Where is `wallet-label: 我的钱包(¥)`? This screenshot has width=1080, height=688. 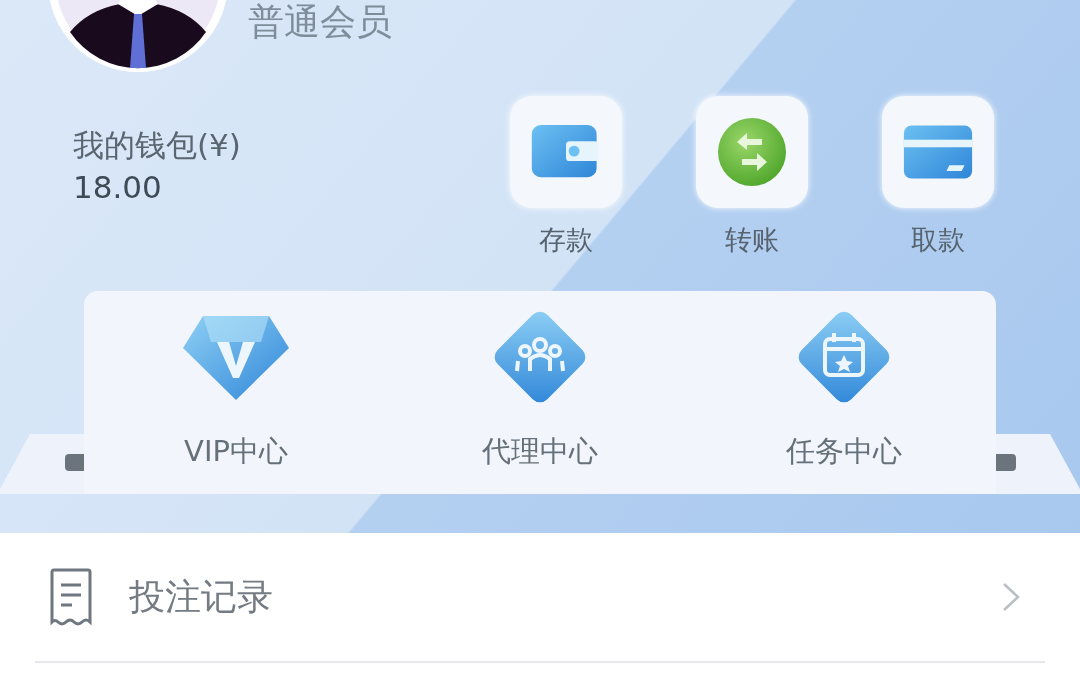
wallet-label: 我的钱包(¥) is located at coordinates (157, 145).